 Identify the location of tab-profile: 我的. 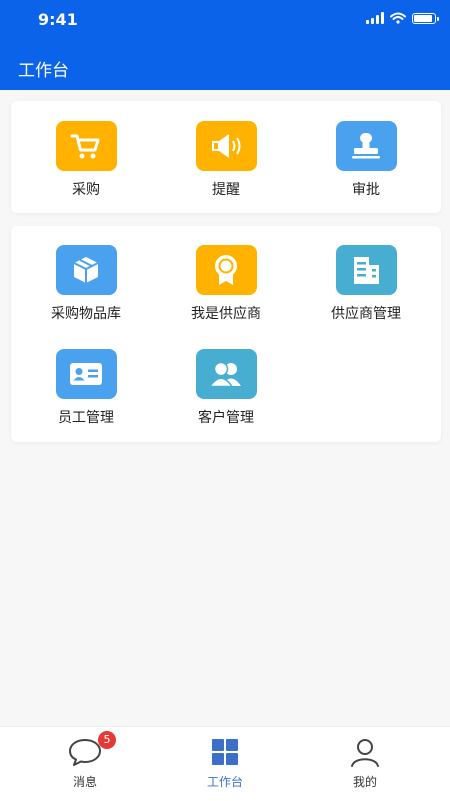
(365, 762).